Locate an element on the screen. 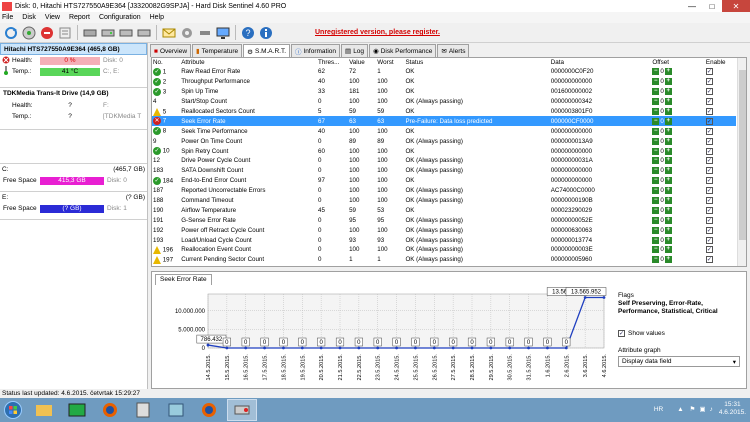 This screenshot has width=750, height=422. start-button is located at coordinates (13, 410).